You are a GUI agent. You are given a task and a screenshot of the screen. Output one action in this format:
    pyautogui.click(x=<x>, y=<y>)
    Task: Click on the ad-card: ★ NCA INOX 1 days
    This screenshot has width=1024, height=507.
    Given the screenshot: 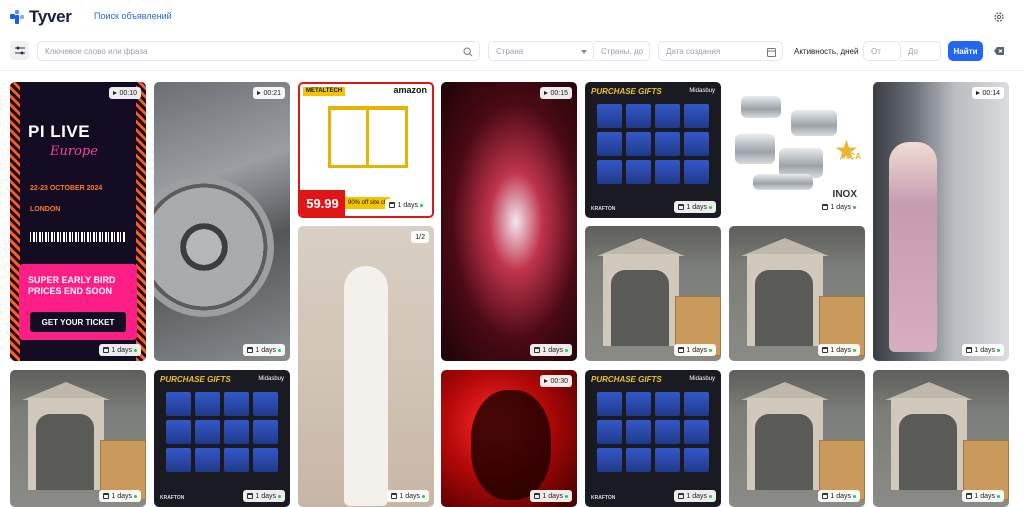 What is the action you would take?
    pyautogui.click(x=797, y=150)
    